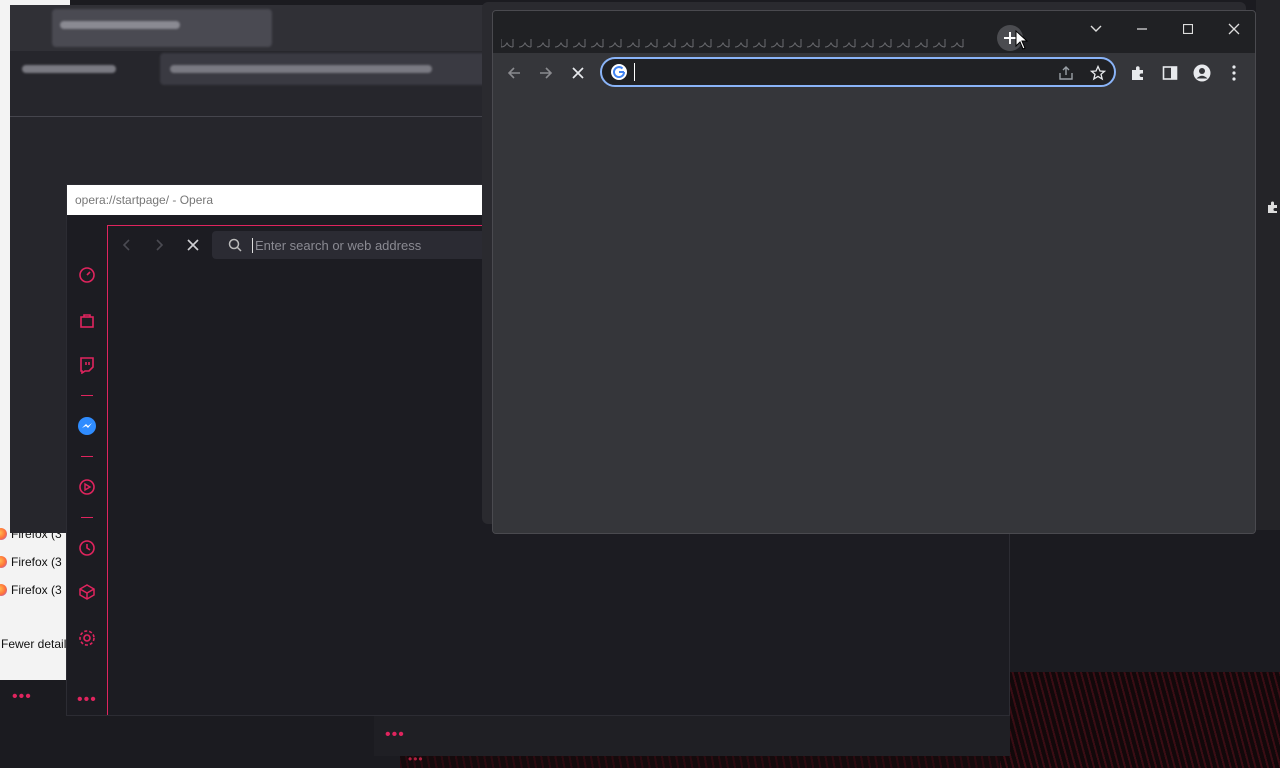 This screenshot has height=768, width=1280. Describe the element at coordinates (634, 72) in the screenshot. I see `text-caret` at that location.